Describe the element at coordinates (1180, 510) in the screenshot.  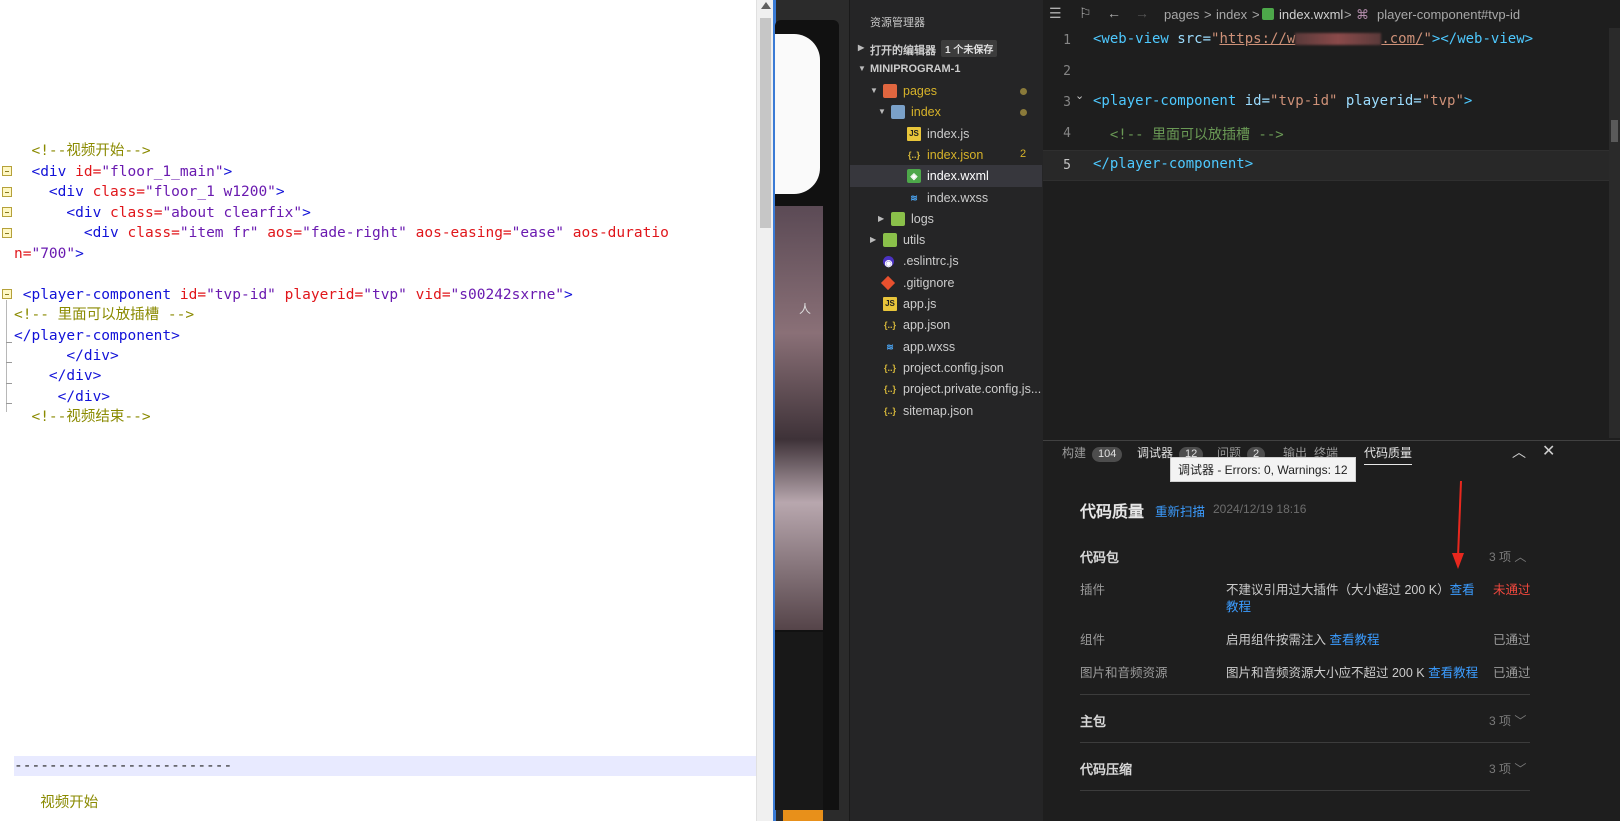
I see `rescan-link: 重新扫描` at that location.